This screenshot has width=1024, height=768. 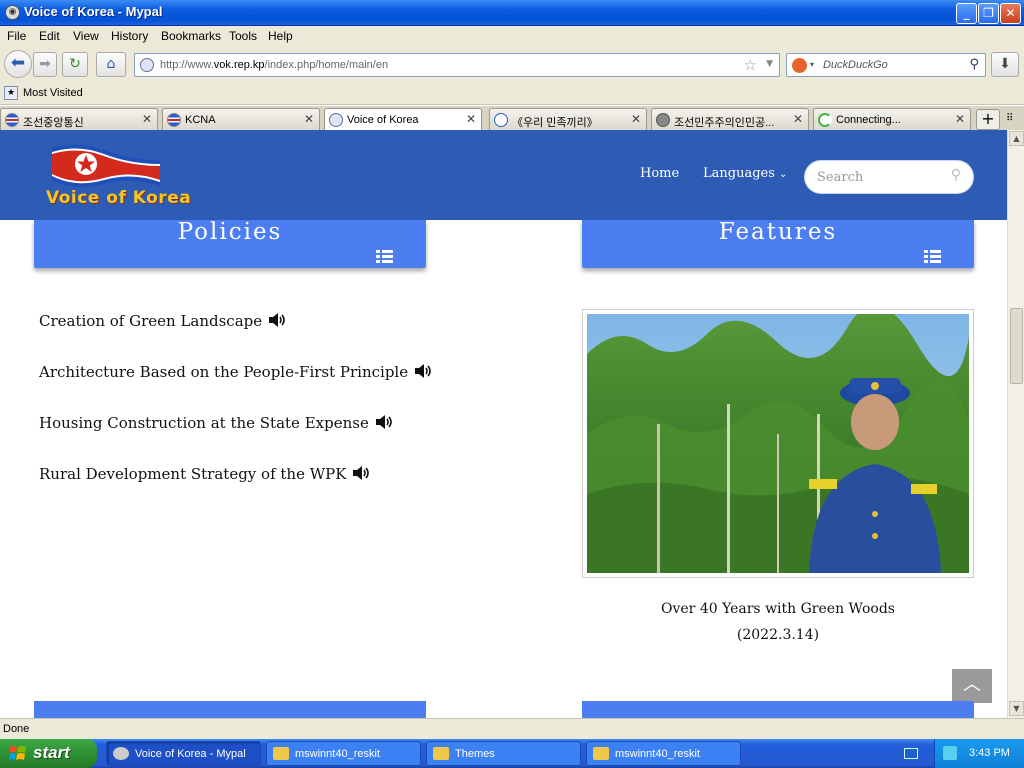 I want to click on mypal-app-icon: ◉, so click(x=12, y=12).